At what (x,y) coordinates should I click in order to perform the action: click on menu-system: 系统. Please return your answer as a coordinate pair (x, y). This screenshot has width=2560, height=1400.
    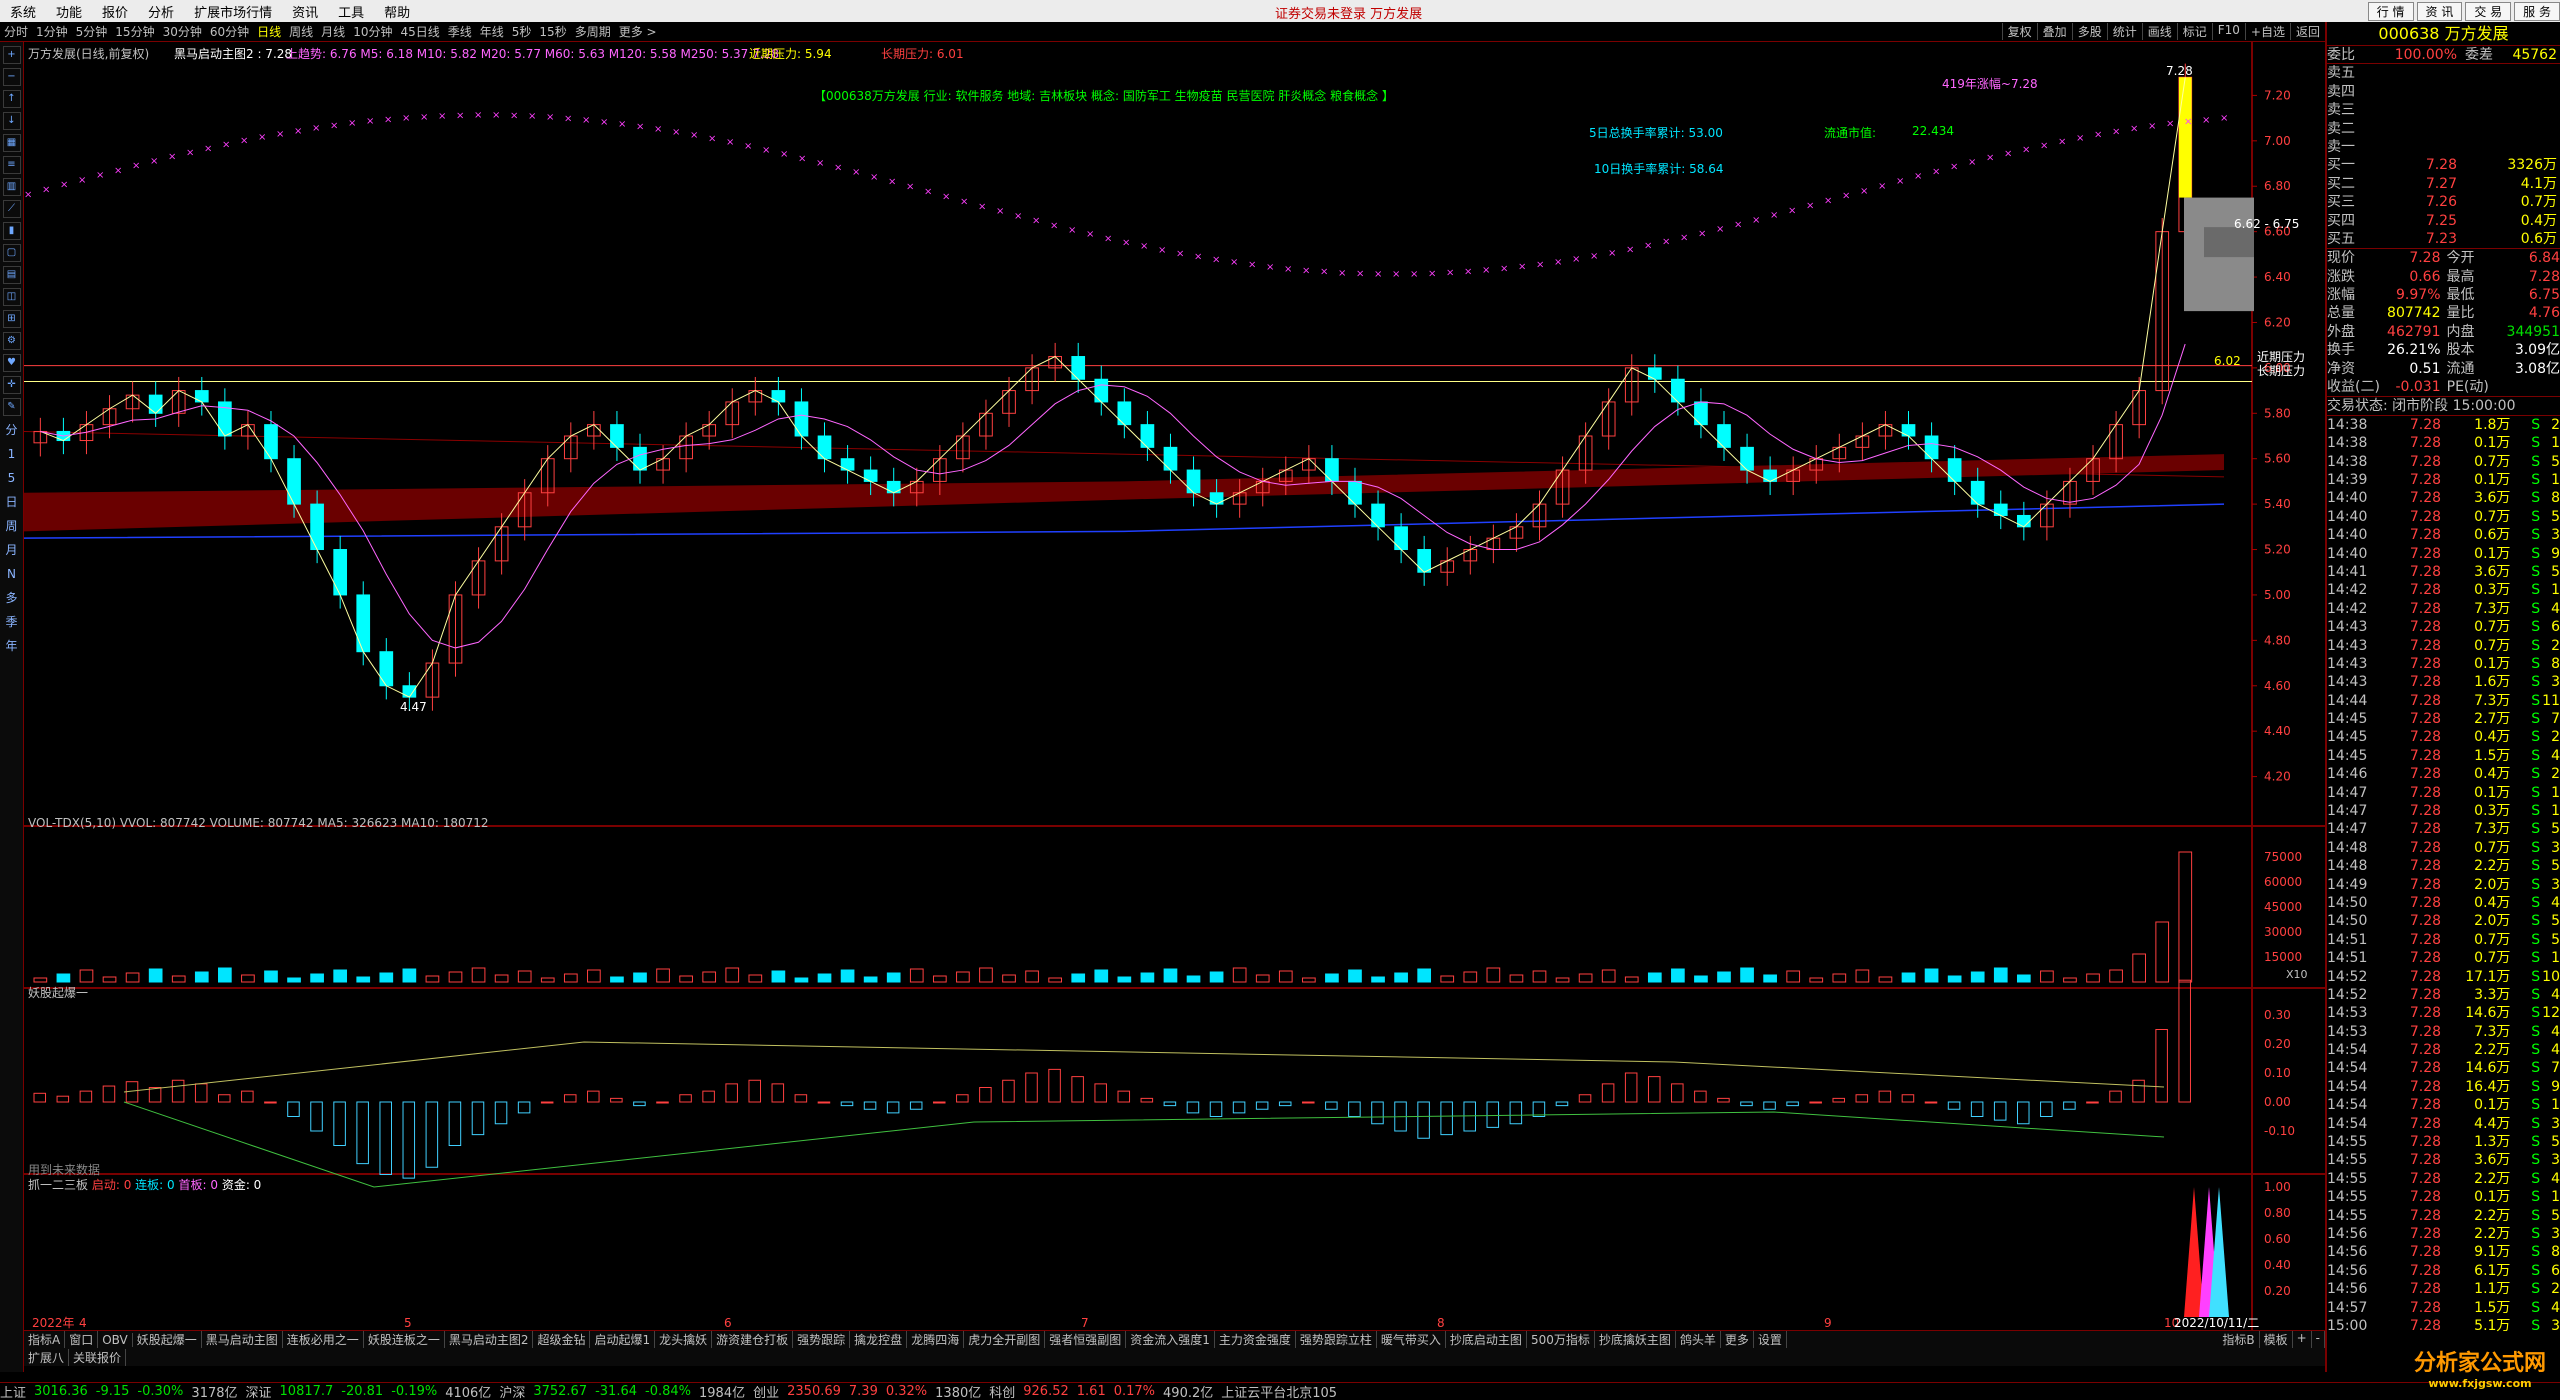
    Looking at the image, I should click on (23, 11).